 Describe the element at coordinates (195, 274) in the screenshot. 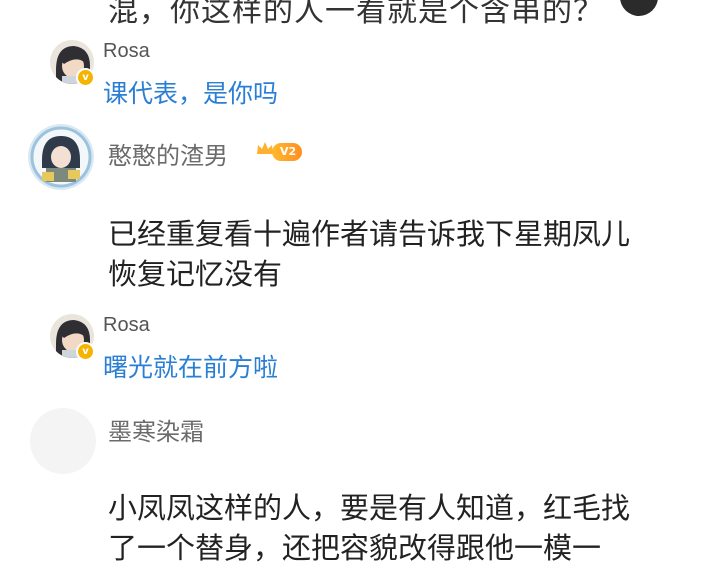

I see `comment-text-line2: 恢复记忆没有` at that location.